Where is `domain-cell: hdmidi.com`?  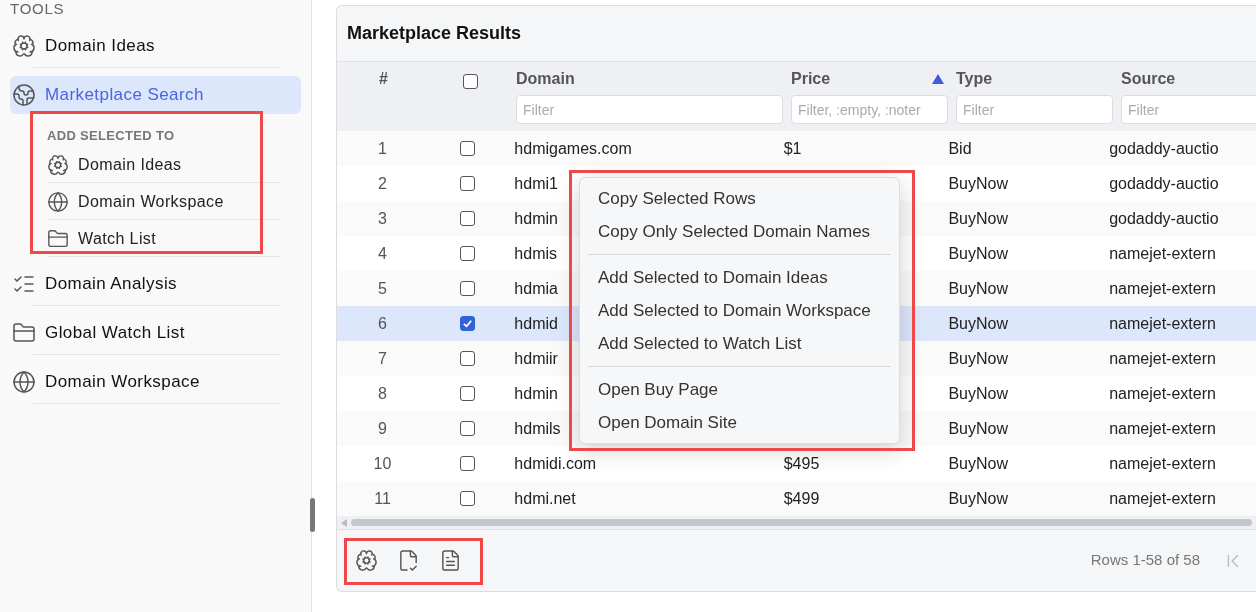
domain-cell: hdmidi.com is located at coordinates (555, 463).